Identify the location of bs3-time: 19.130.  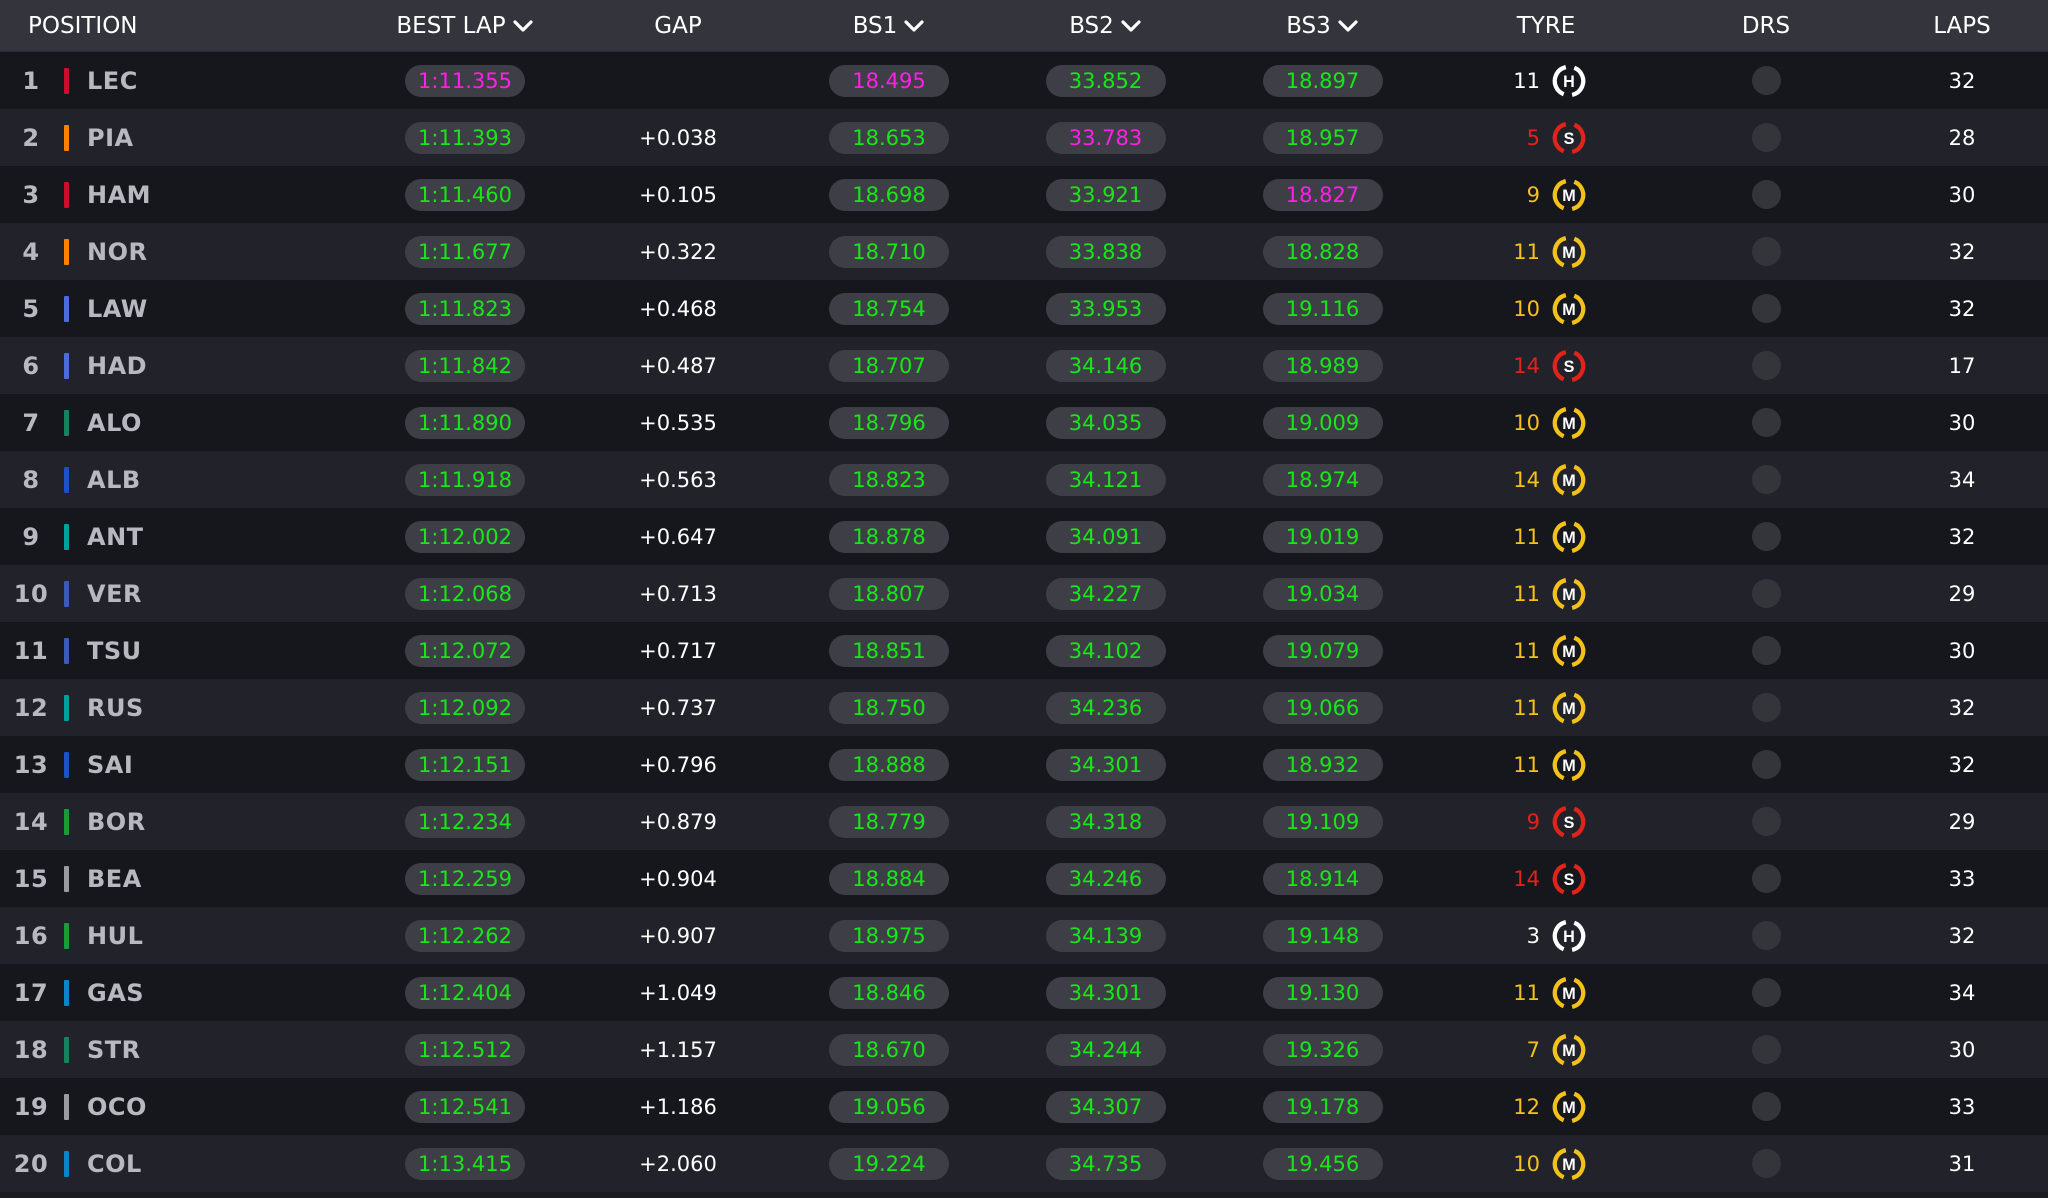
(1322, 992).